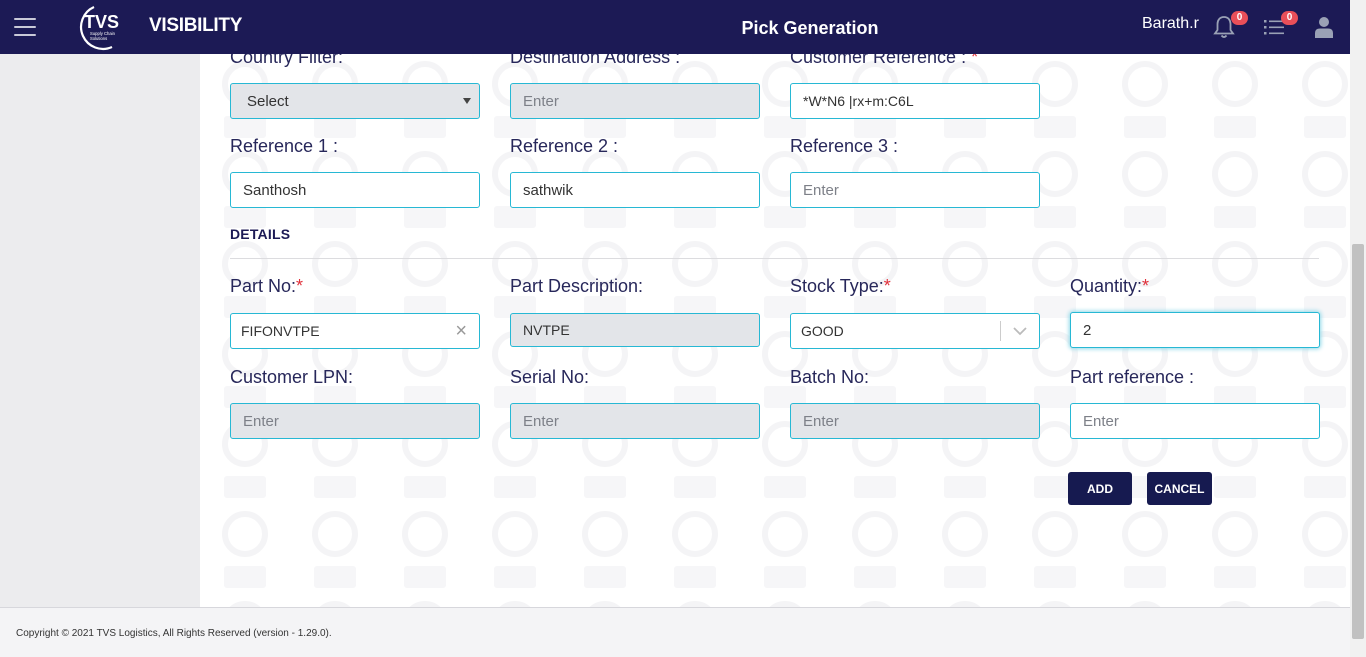  What do you see at coordinates (355, 101) in the screenshot?
I see `country-filter-select: Select` at bounding box center [355, 101].